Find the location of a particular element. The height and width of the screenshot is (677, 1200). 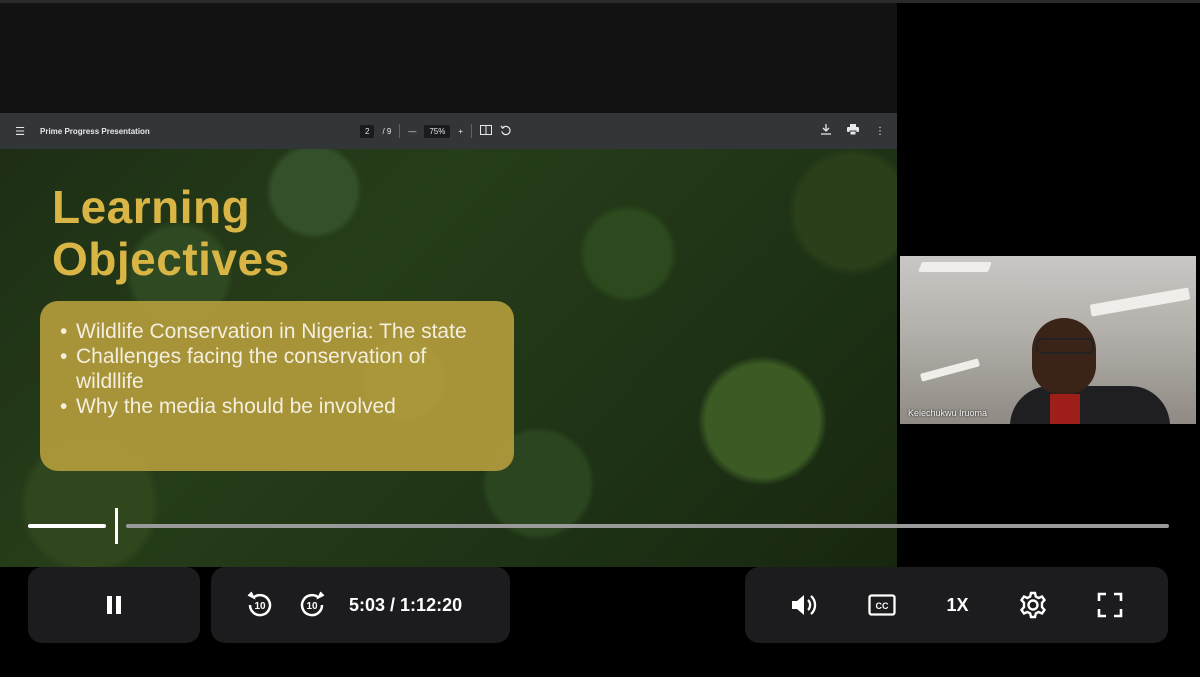

rewind-10-button: 10 is located at coordinates (260, 605).